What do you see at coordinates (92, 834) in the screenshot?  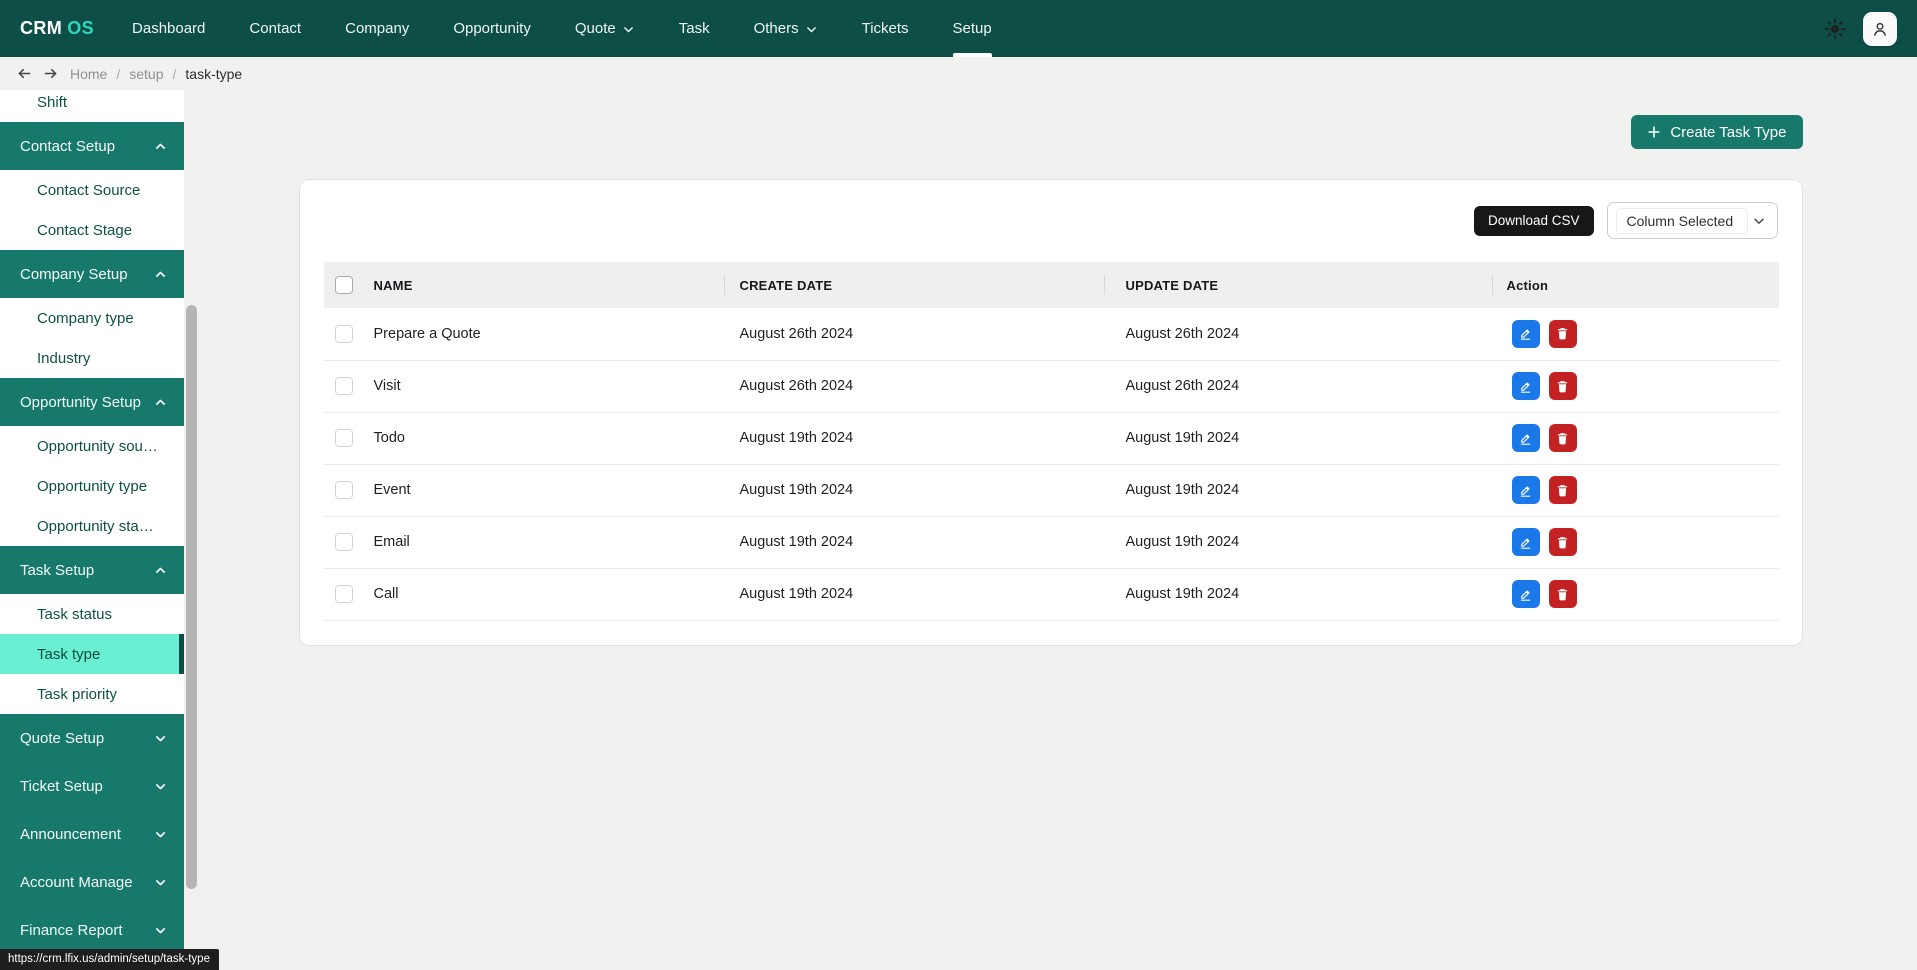 I see `sidebar-group-announcement: Announcement` at bounding box center [92, 834].